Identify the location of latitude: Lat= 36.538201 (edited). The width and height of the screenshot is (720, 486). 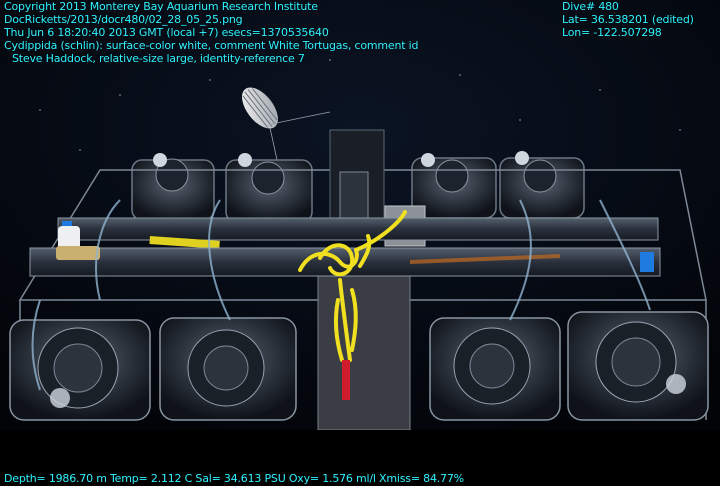
(628, 19).